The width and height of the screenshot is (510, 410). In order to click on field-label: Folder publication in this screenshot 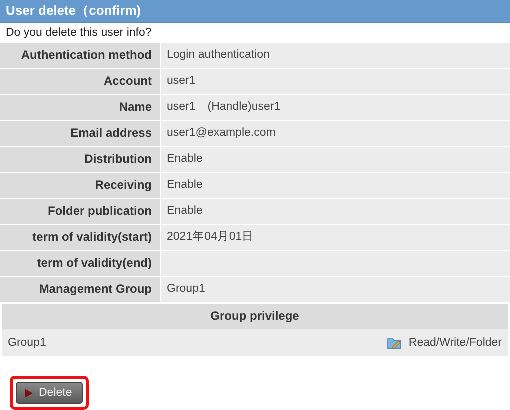, I will do `click(80, 211)`.